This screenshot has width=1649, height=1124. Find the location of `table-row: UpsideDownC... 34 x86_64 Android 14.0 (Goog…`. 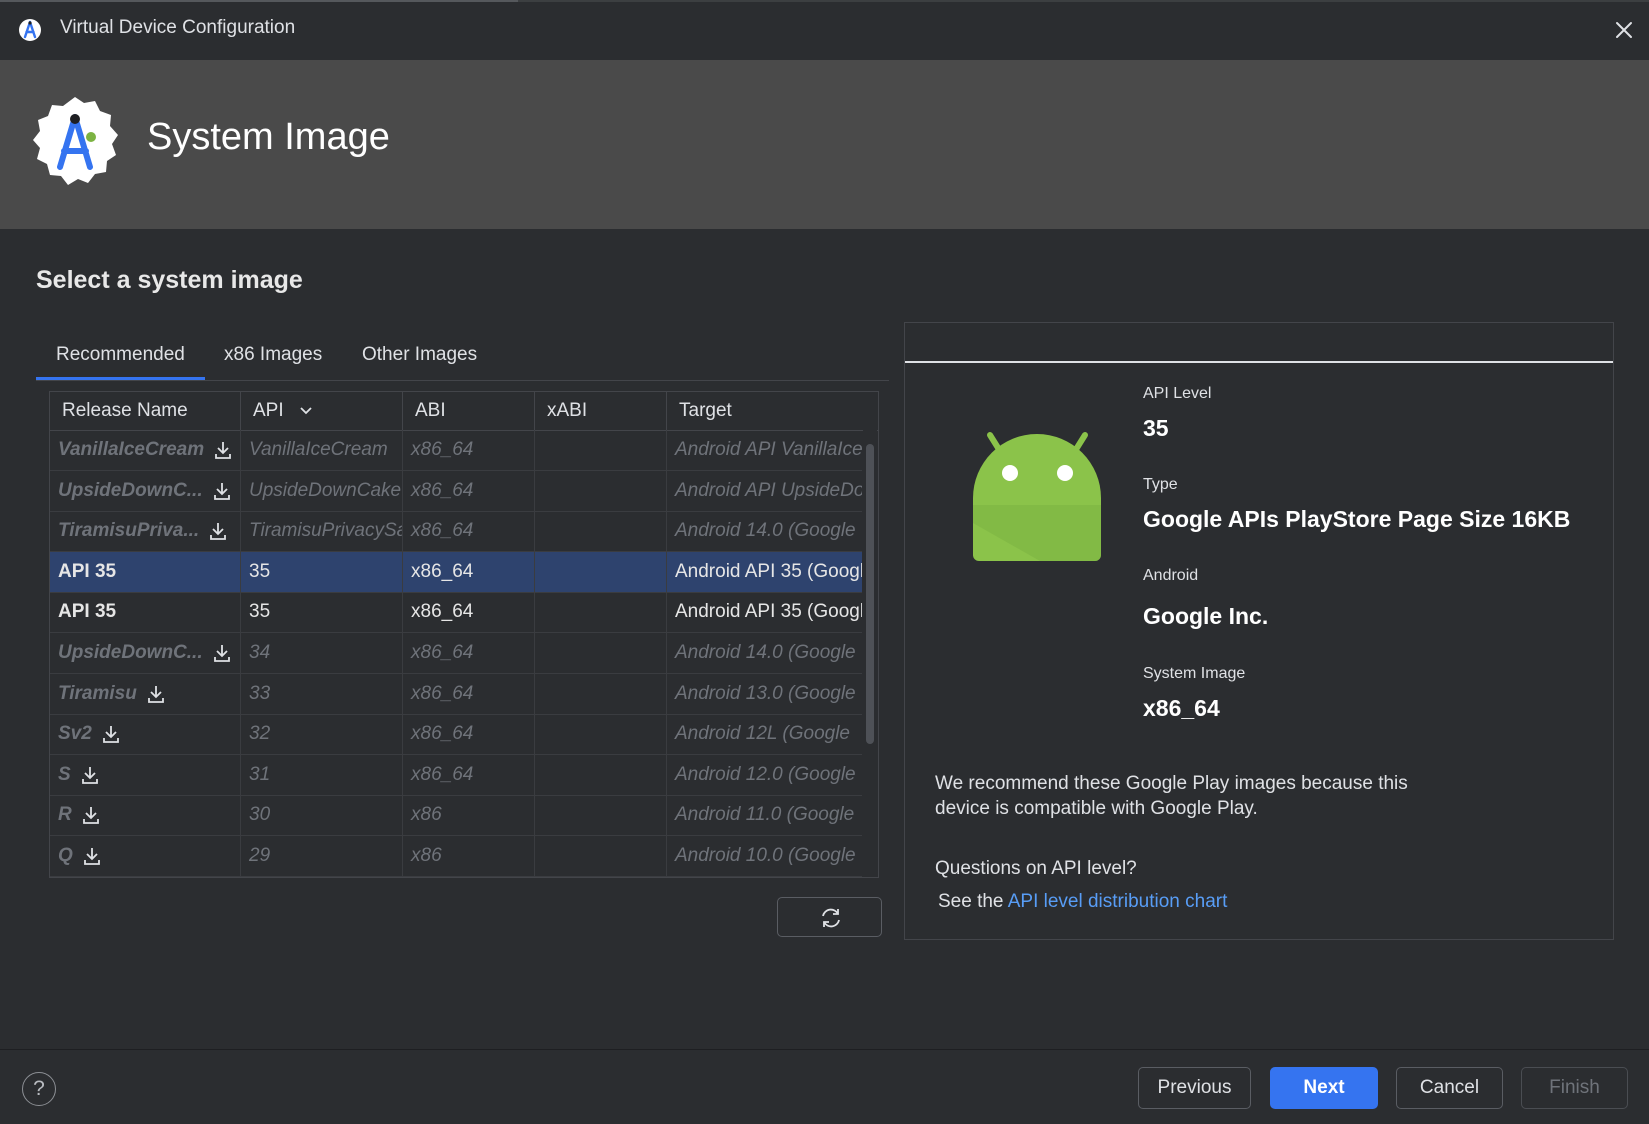

table-row: UpsideDownC... 34 x86_64 Android 14.0 (Goog… is located at coordinates (456, 653).